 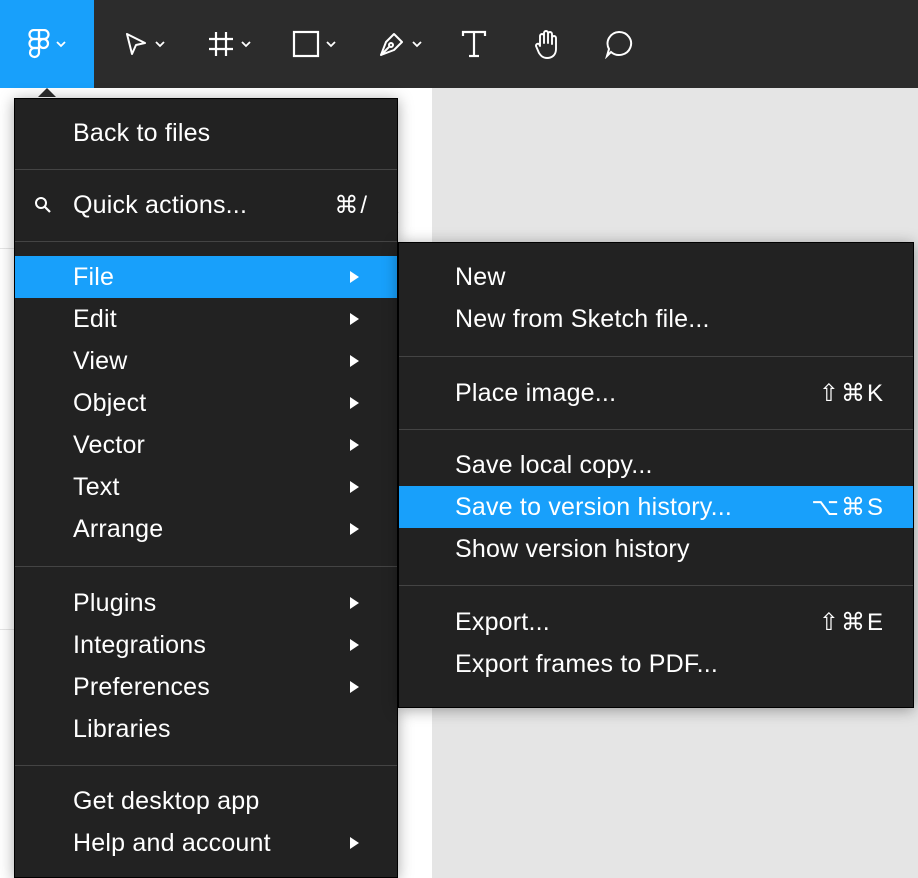 I want to click on shape-tool-button, so click(x=314, y=44).